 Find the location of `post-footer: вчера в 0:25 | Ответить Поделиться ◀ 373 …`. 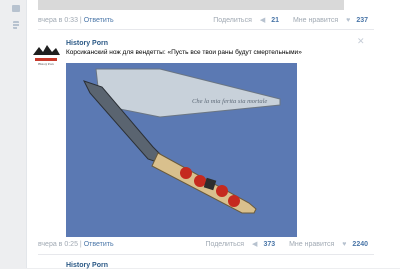

post-footer: вчера в 0:25 | Ответить Поделиться ◀ 373 … is located at coordinates (203, 244).